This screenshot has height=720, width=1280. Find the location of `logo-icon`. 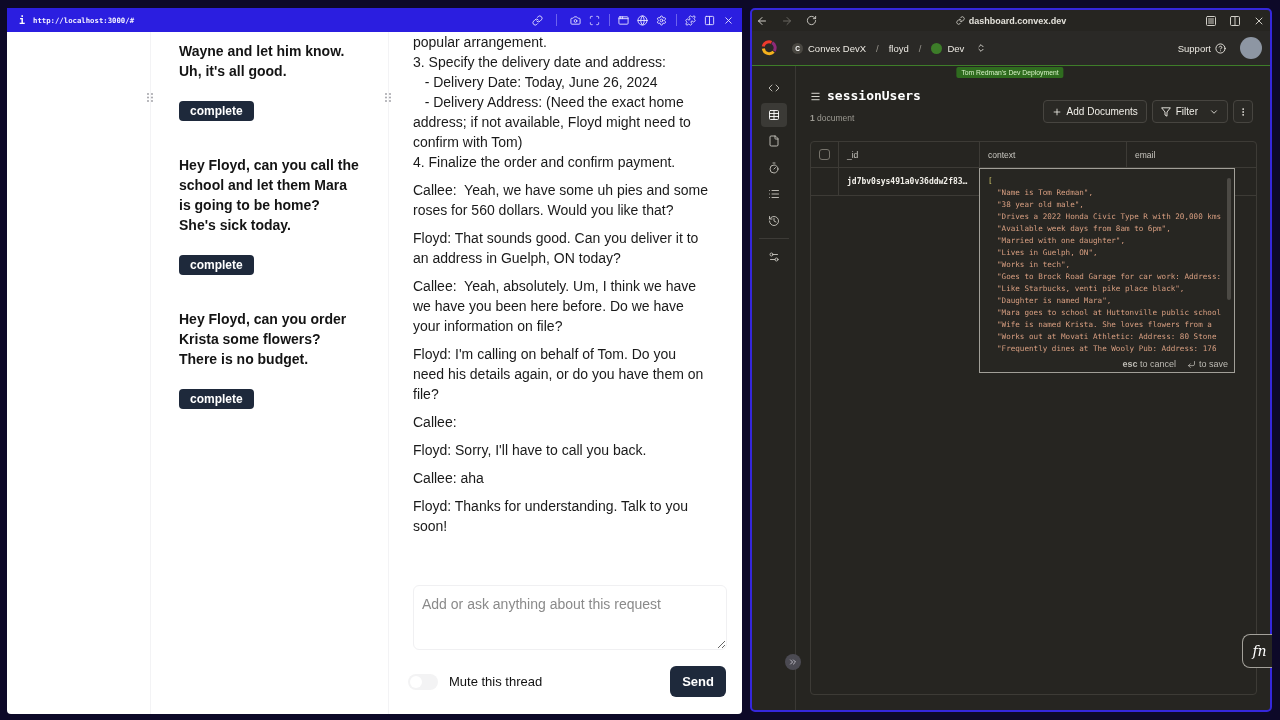

logo-icon is located at coordinates (769, 48).